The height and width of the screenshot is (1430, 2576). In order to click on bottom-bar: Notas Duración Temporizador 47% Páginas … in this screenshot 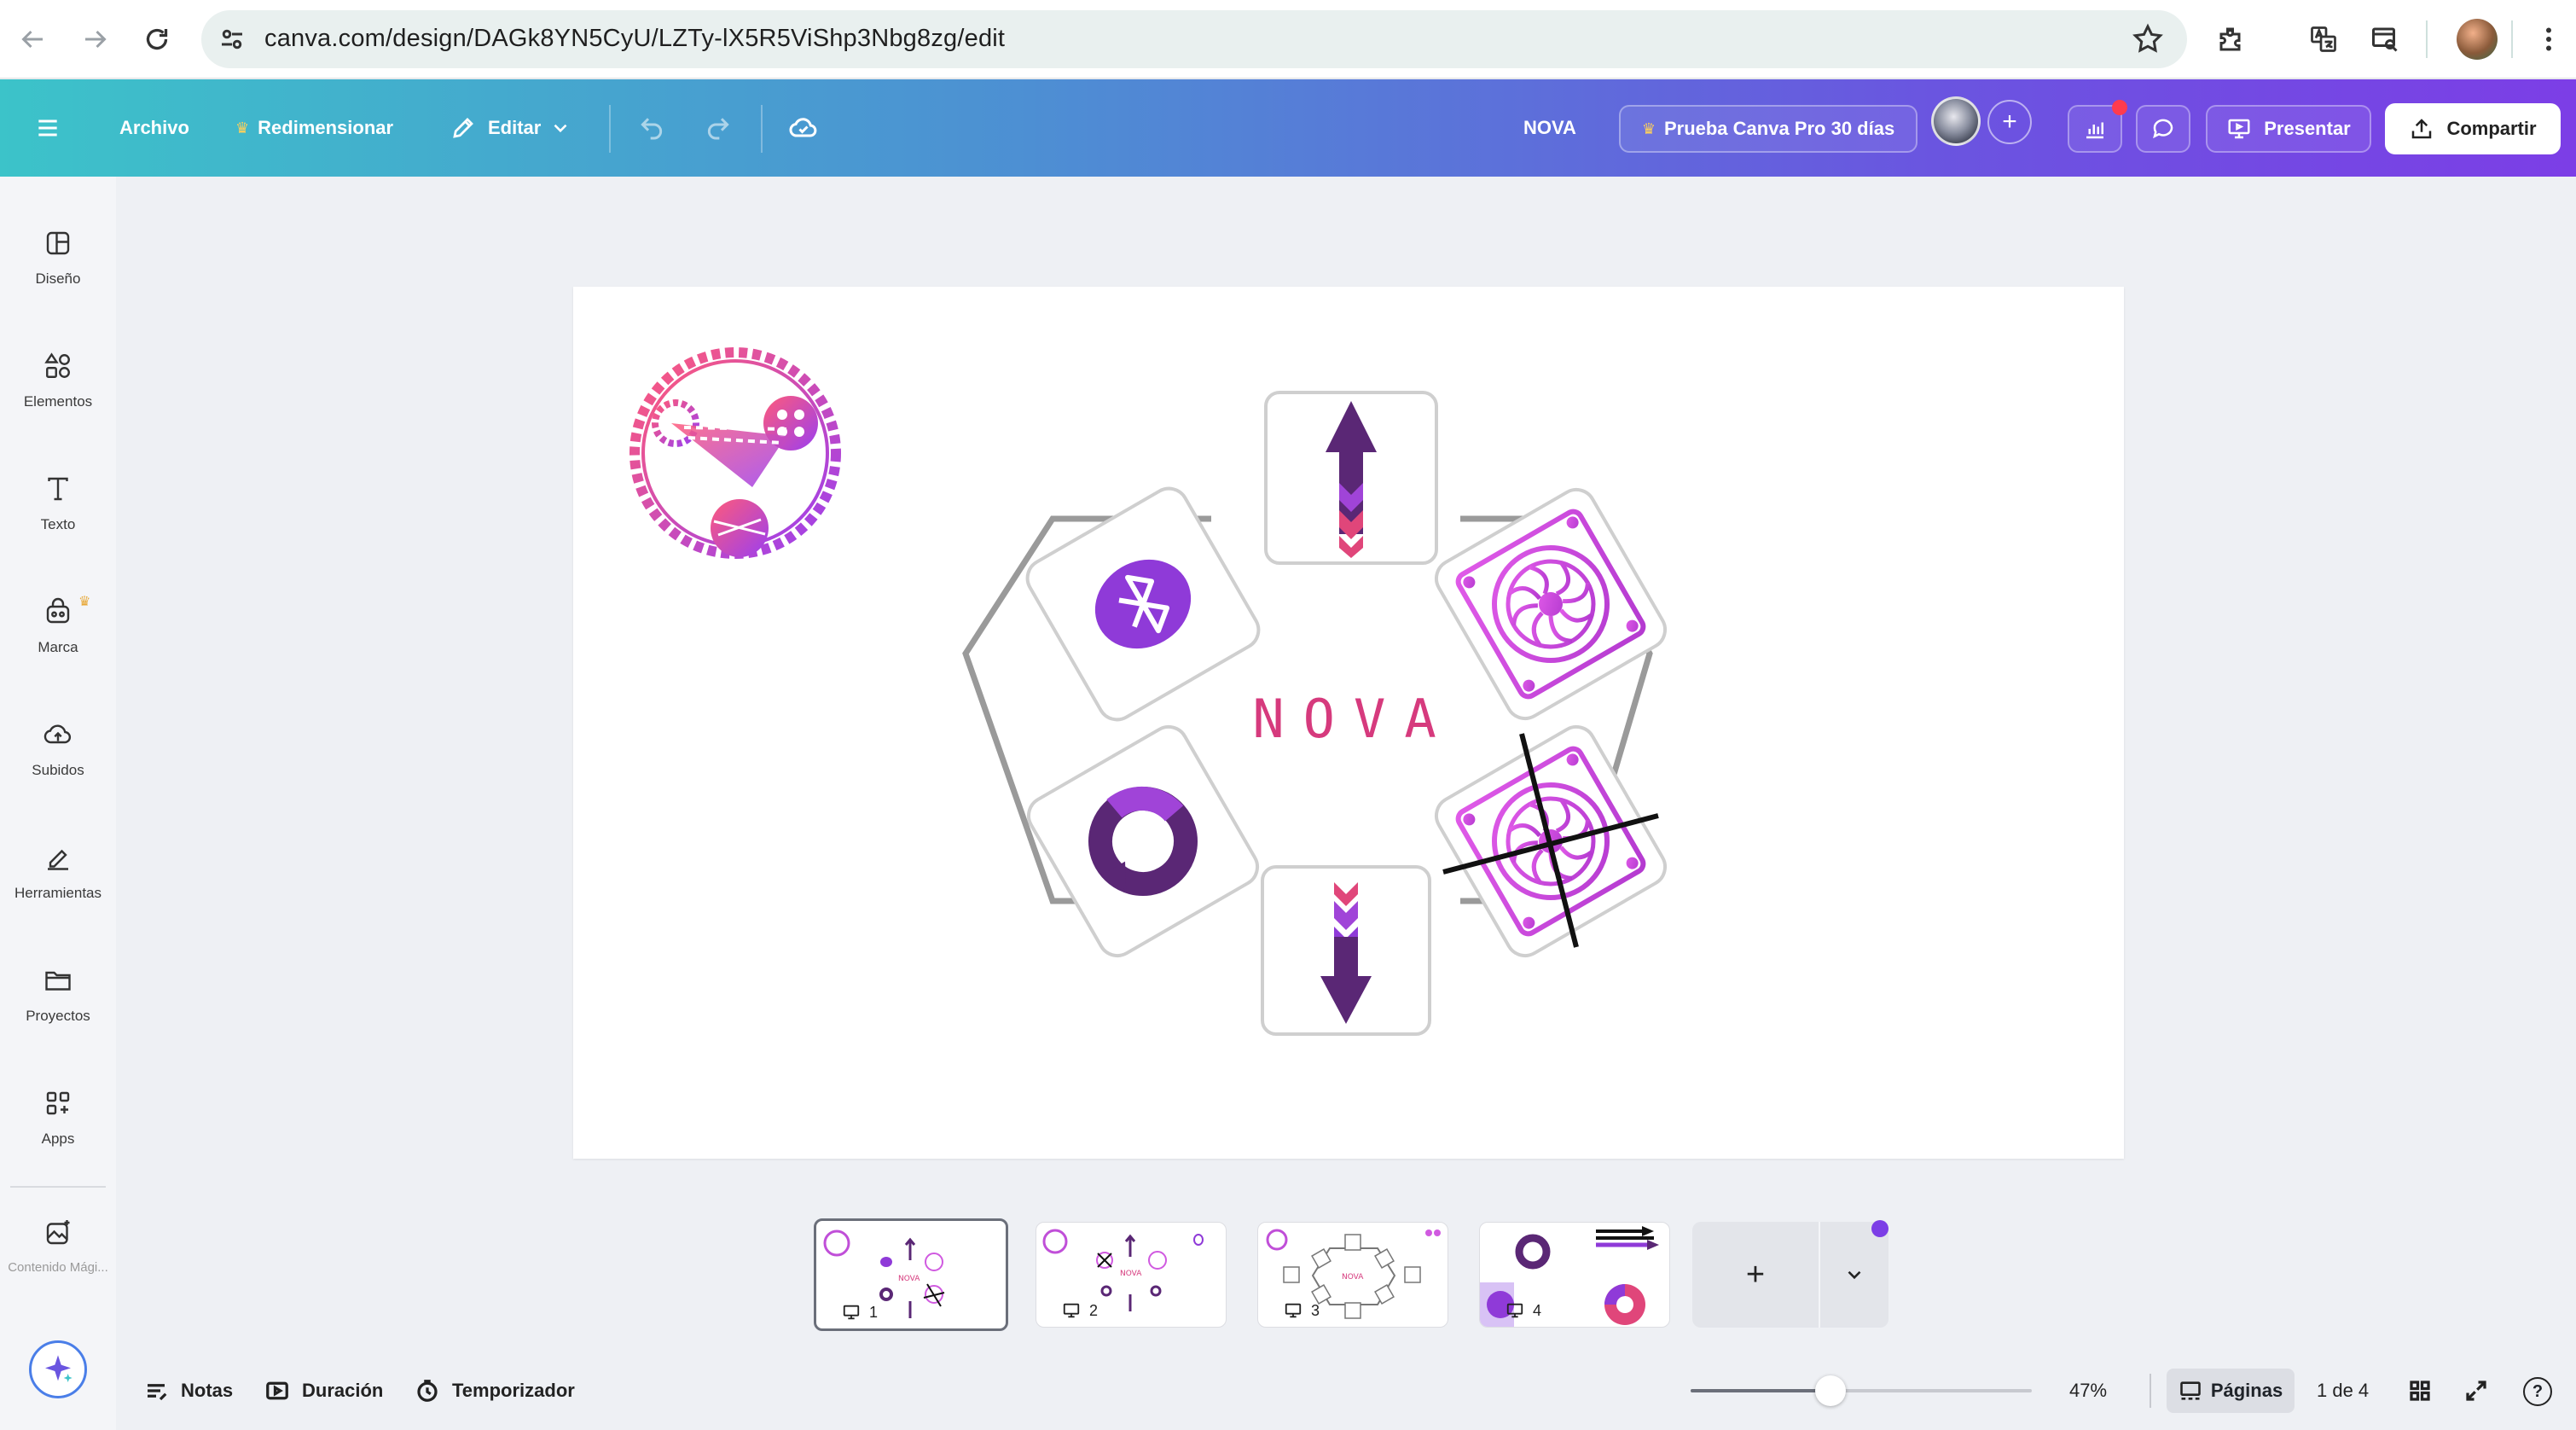, I will do `click(1346, 1390)`.